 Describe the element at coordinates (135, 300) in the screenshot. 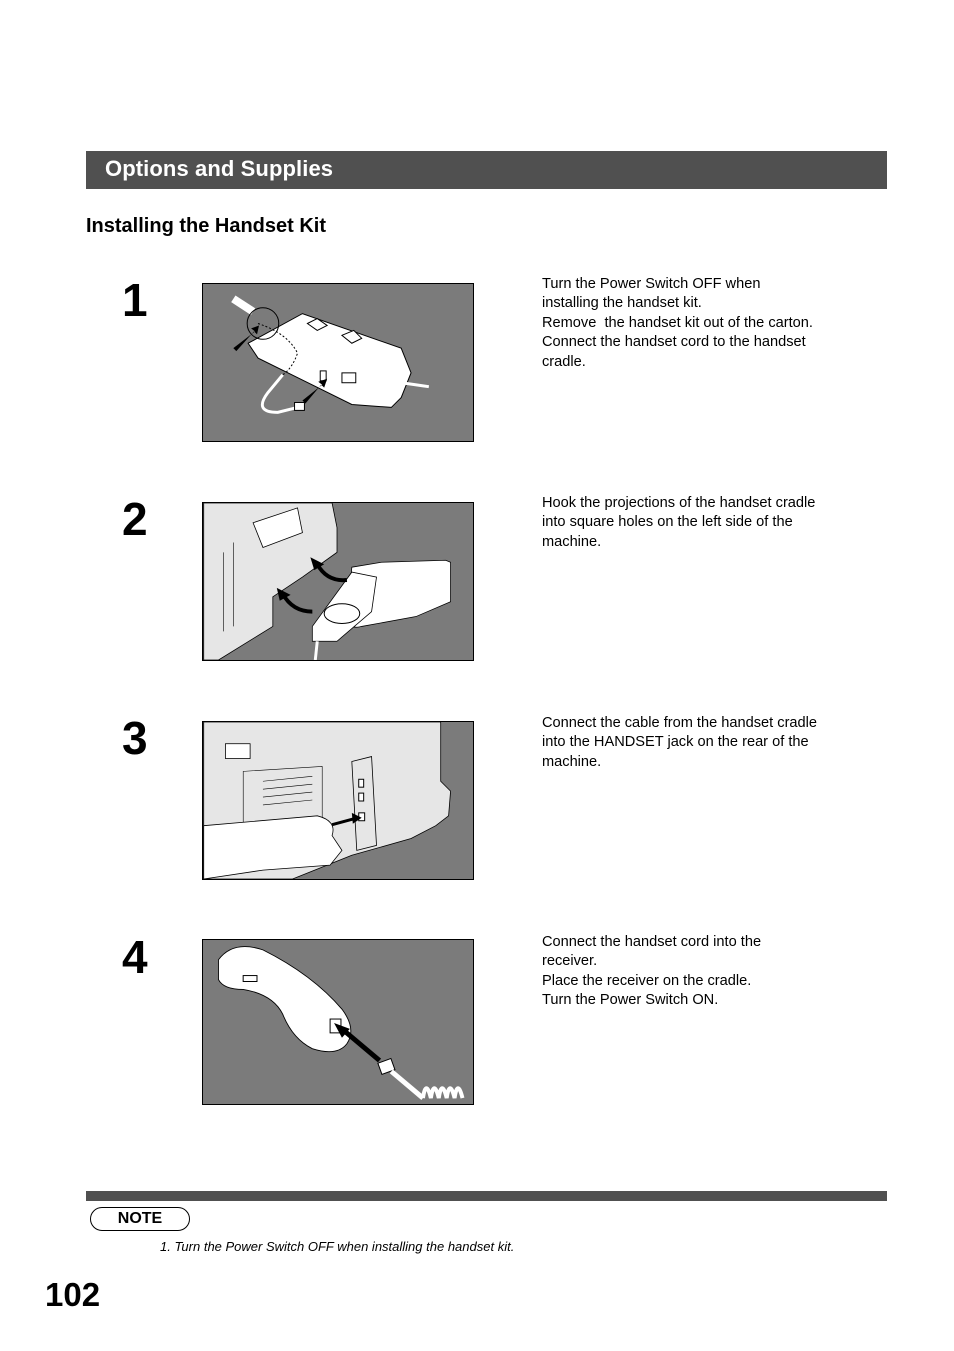

I see `step-number: 1` at that location.